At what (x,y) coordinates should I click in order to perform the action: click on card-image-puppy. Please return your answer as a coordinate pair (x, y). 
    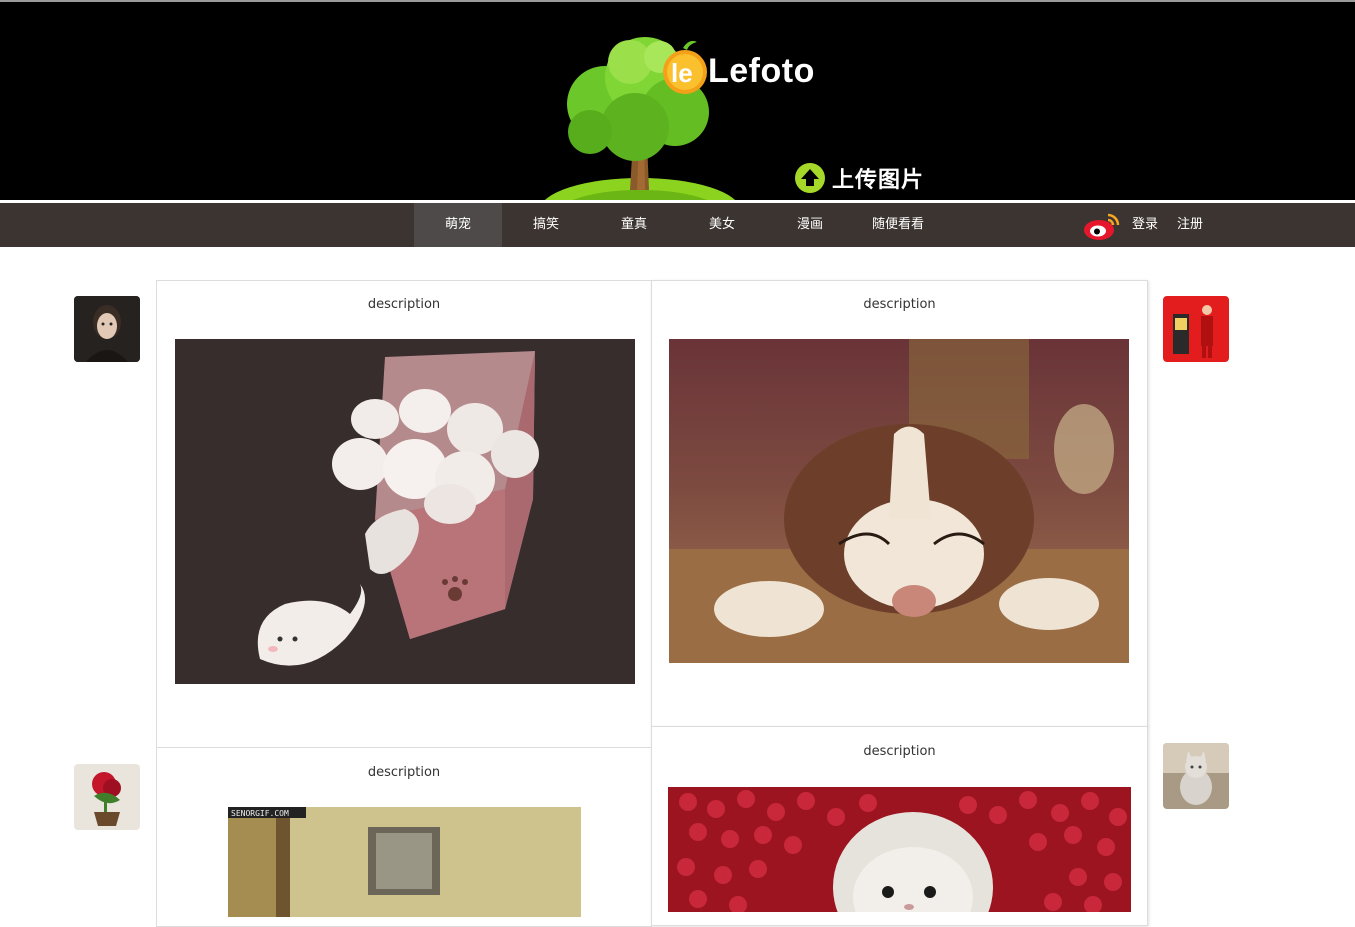
    Looking at the image, I should click on (899, 501).